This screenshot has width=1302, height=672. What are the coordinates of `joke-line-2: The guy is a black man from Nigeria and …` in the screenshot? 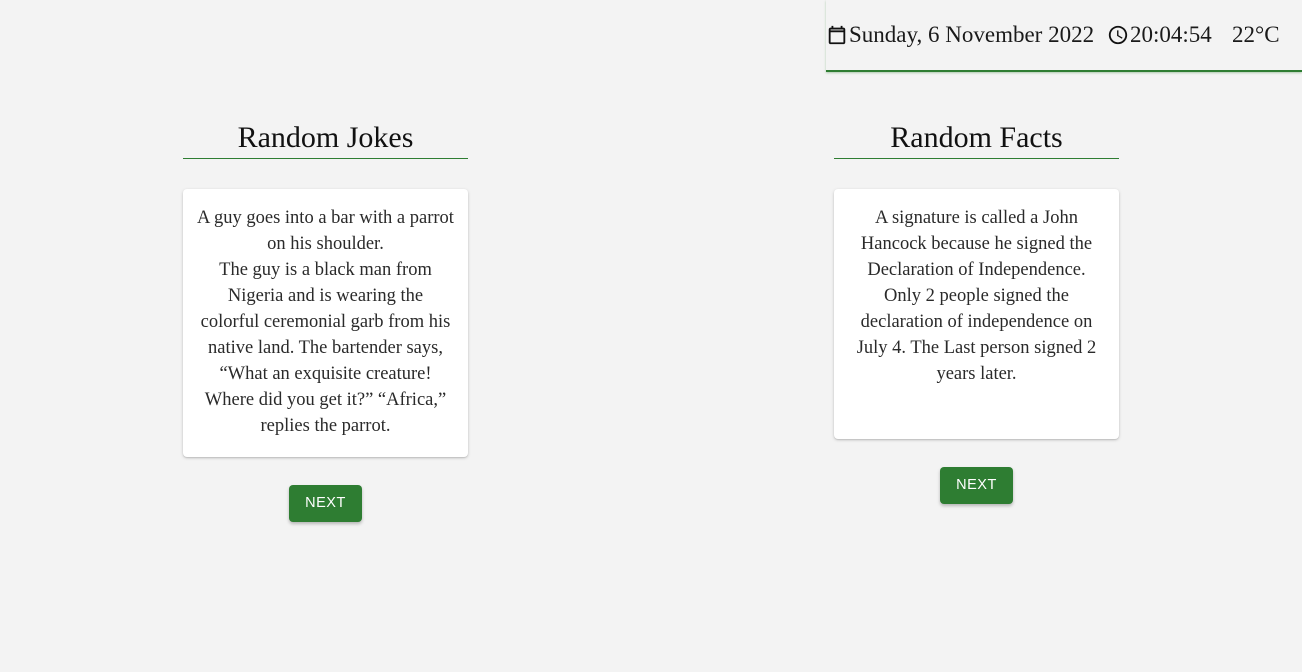 It's located at (325, 348).